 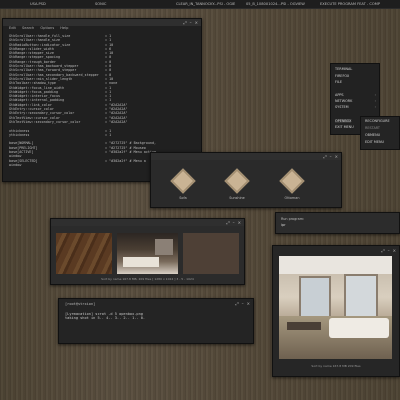 What do you see at coordinates (164, 247) in the screenshot?
I see `window-shape` at bounding box center [164, 247].